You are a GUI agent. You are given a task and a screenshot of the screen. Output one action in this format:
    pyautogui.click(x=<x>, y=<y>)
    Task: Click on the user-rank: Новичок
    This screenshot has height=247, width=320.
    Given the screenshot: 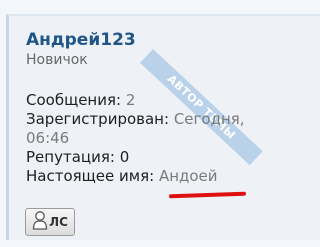 What is the action you would take?
    pyautogui.click(x=57, y=60)
    